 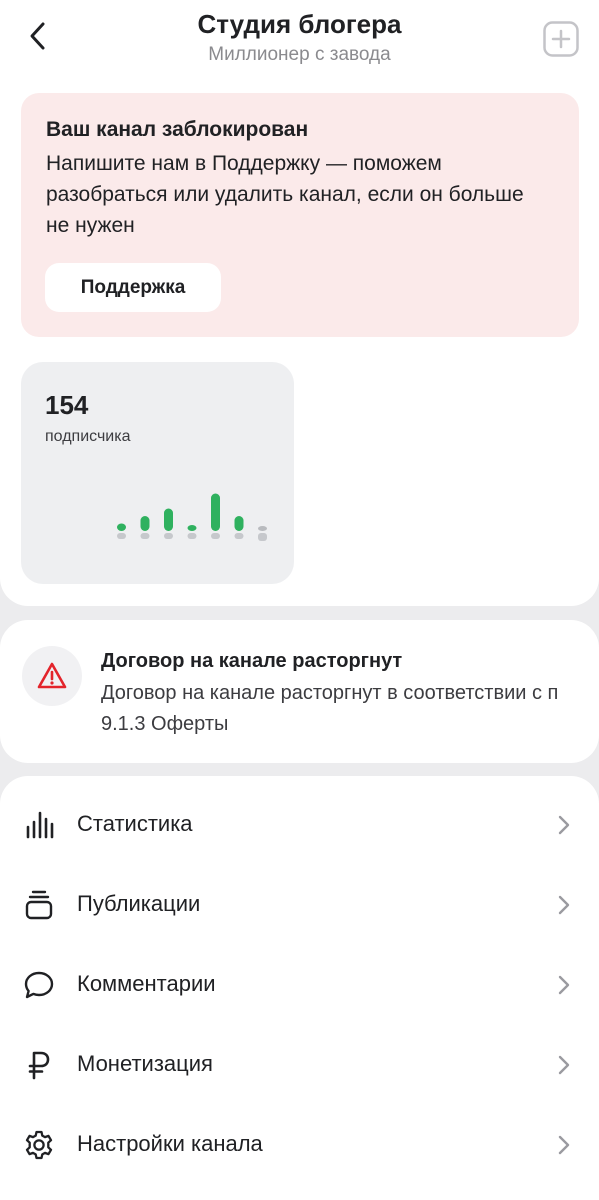 What do you see at coordinates (67, 405) in the screenshot?
I see `subscriber-count: 154` at bounding box center [67, 405].